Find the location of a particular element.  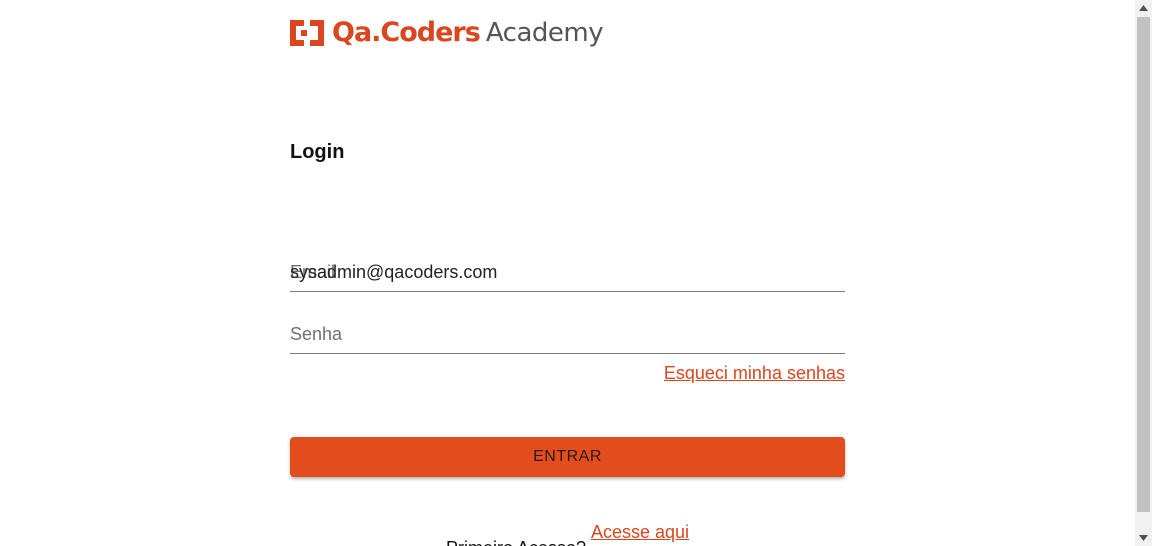

email-value: sysadmin@qacoders.com is located at coordinates (393, 272).